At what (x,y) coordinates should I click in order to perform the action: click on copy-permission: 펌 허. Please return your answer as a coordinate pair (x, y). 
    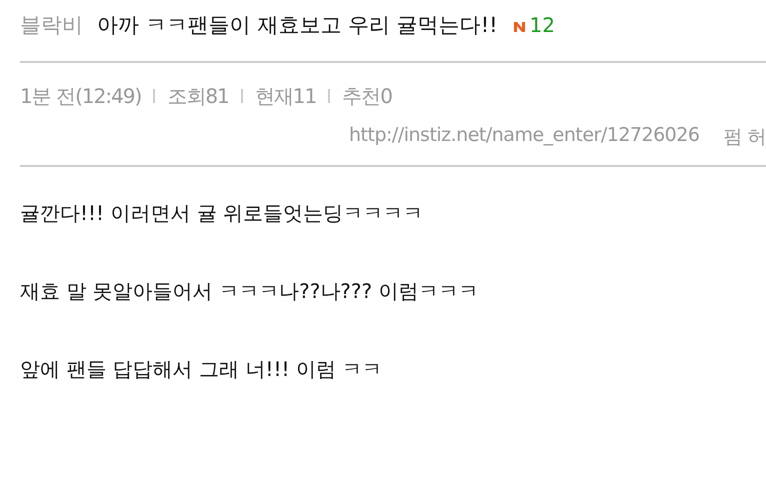
    Looking at the image, I should click on (744, 137).